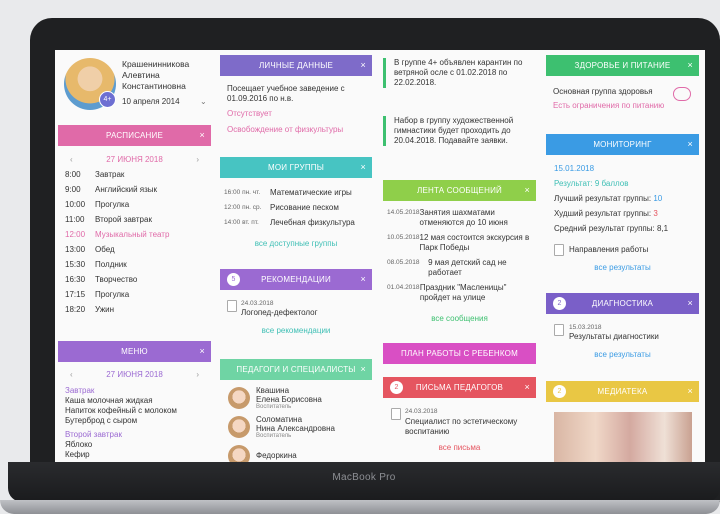 This screenshot has width=720, height=514. Describe the element at coordinates (296, 426) in the screenshot. I see `list-item: Соломатина Нина Александровна Воспитатель` at that location.